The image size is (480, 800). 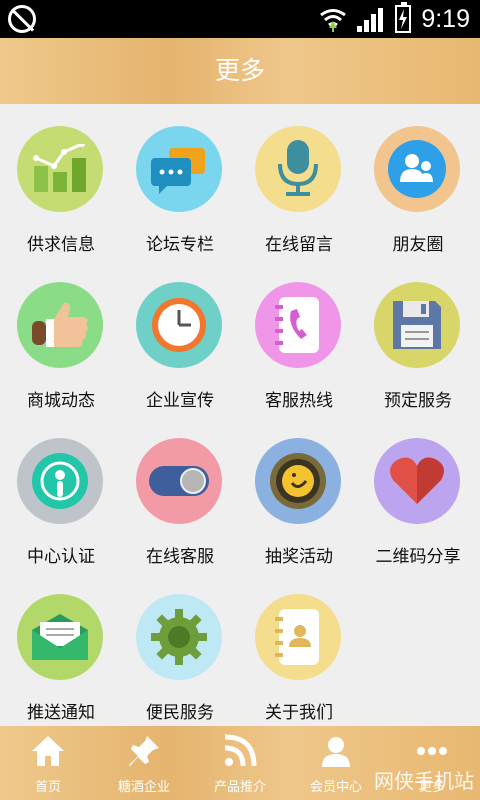 What do you see at coordinates (298, 325) in the screenshot?
I see `phone-book-icon` at bounding box center [298, 325].